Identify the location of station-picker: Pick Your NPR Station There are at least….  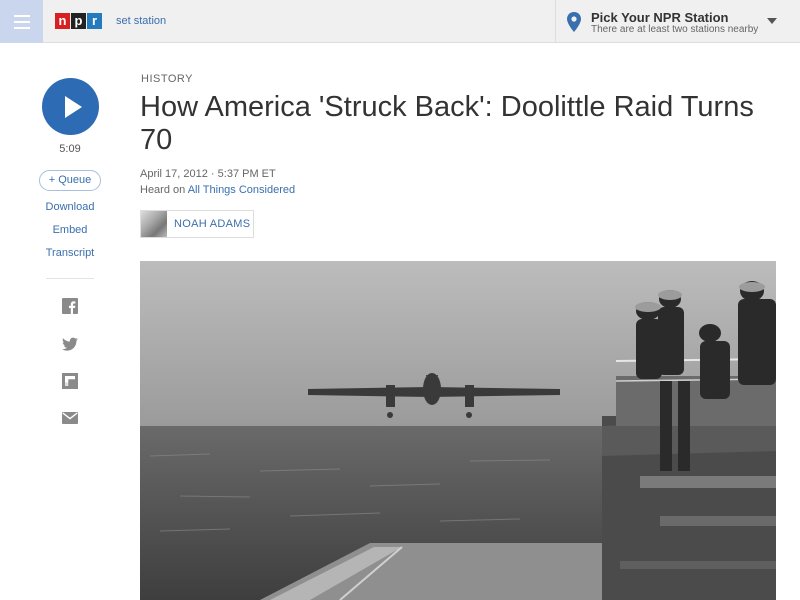
(677, 21).